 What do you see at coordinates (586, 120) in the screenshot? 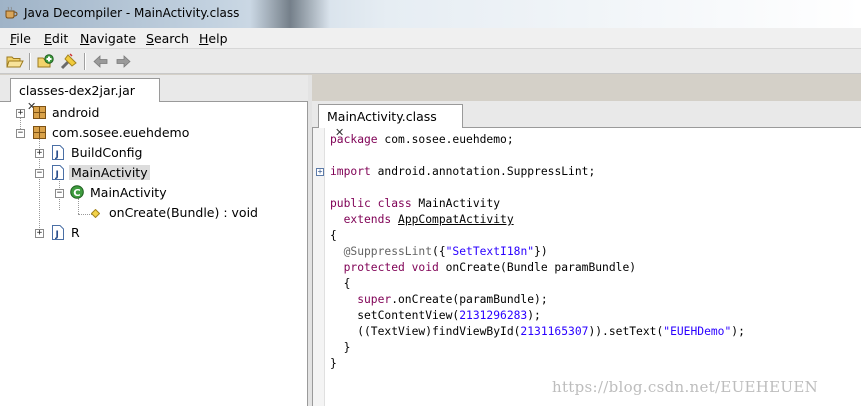
I see `editor-tab-strip: MainActivity.class ✕` at bounding box center [586, 120].